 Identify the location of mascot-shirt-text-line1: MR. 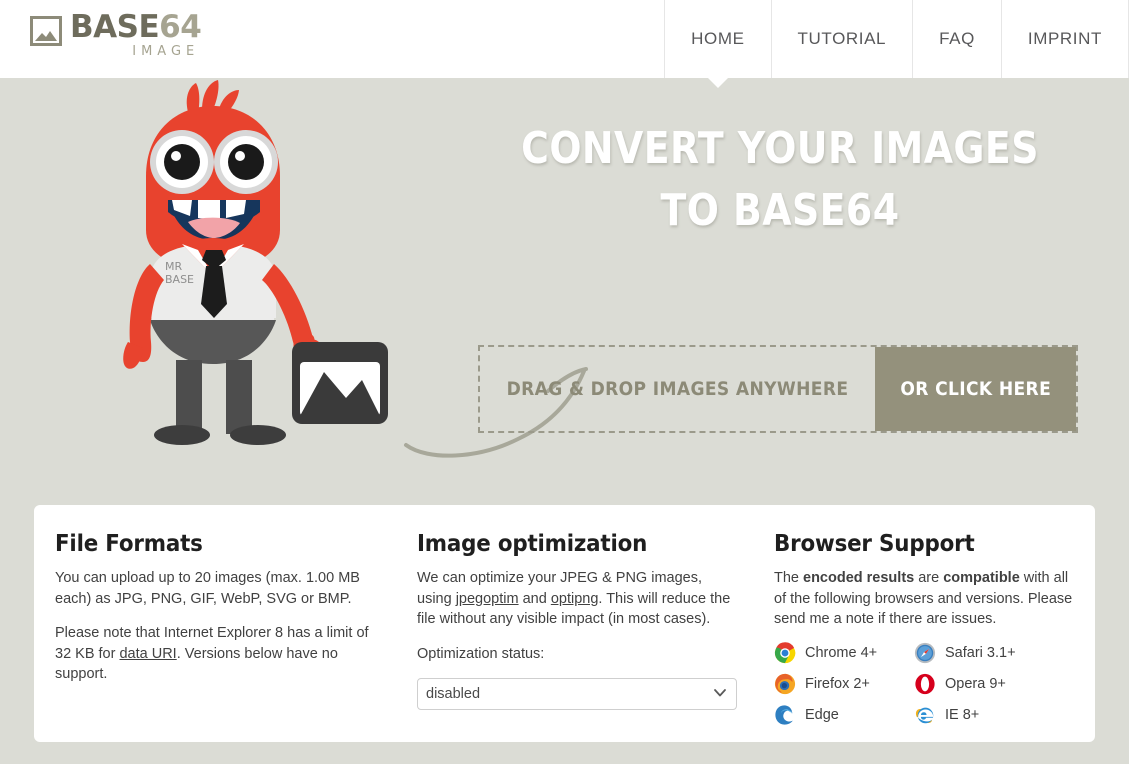
(173, 266).